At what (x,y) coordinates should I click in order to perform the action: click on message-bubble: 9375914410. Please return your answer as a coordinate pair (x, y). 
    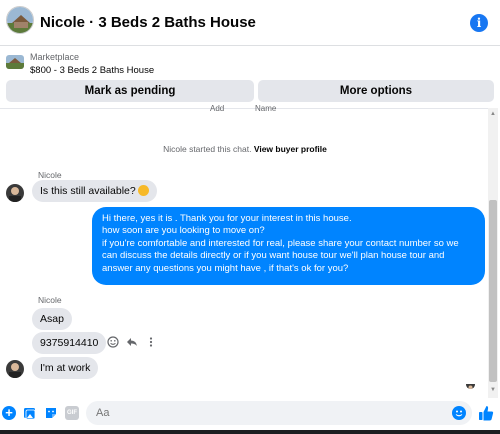
    Looking at the image, I should click on (69, 343).